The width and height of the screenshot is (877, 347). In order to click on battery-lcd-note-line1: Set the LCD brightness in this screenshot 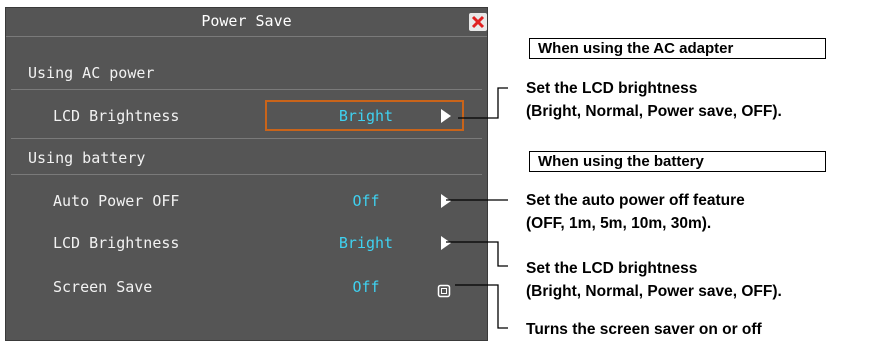, I will do `click(612, 268)`.